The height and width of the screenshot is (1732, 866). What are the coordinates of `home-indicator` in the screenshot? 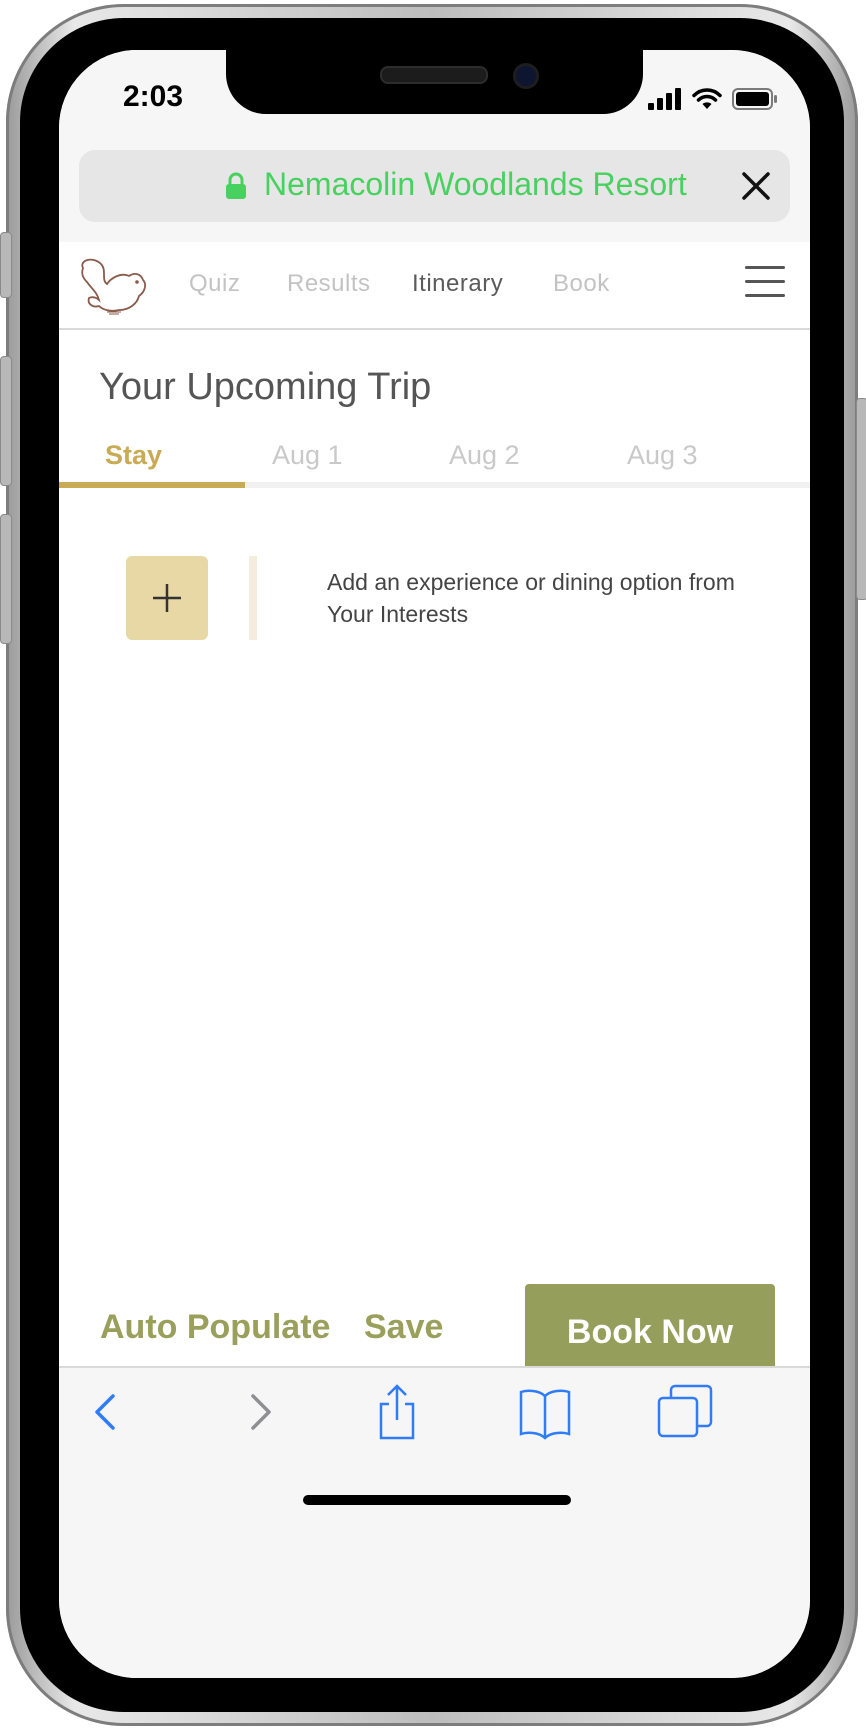 It's located at (437, 1500).